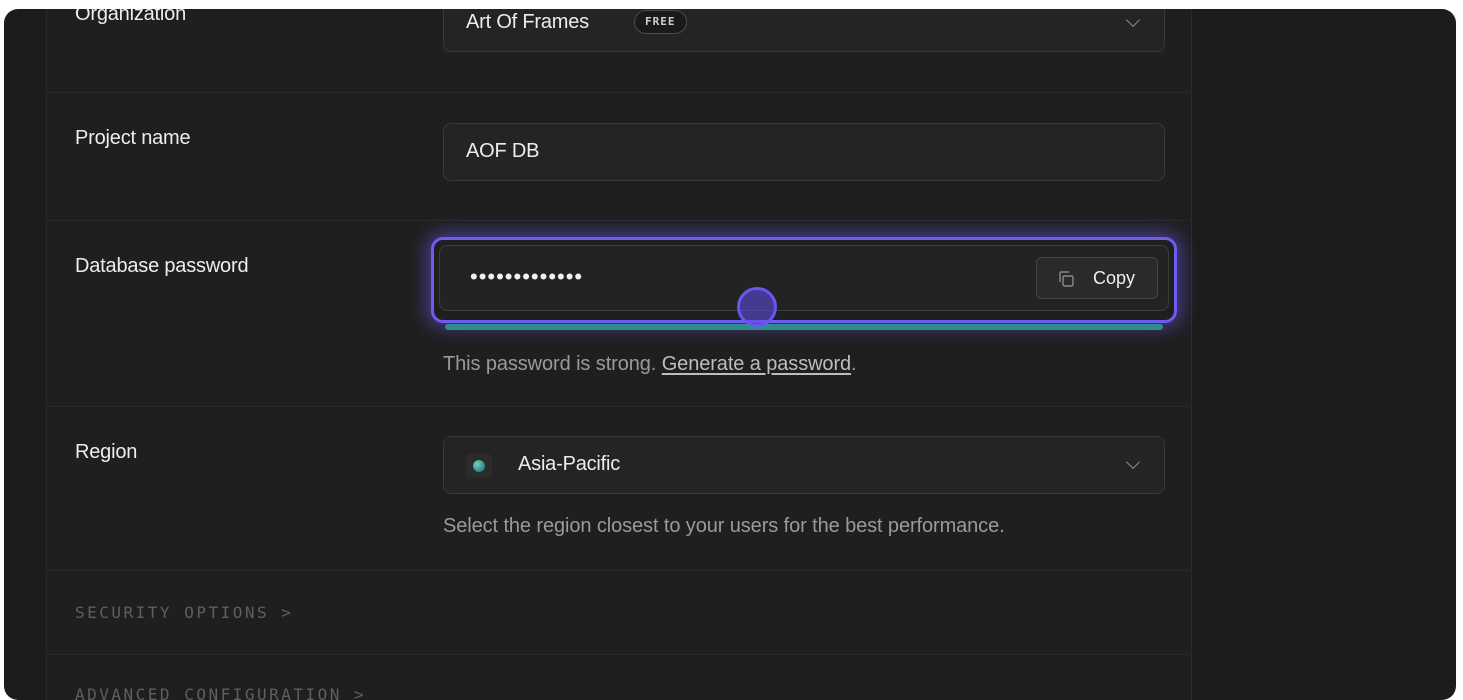 The image size is (1463, 700). Describe the element at coordinates (527, 276) in the screenshot. I see `password-masked-value: •••••••••••••` at that location.